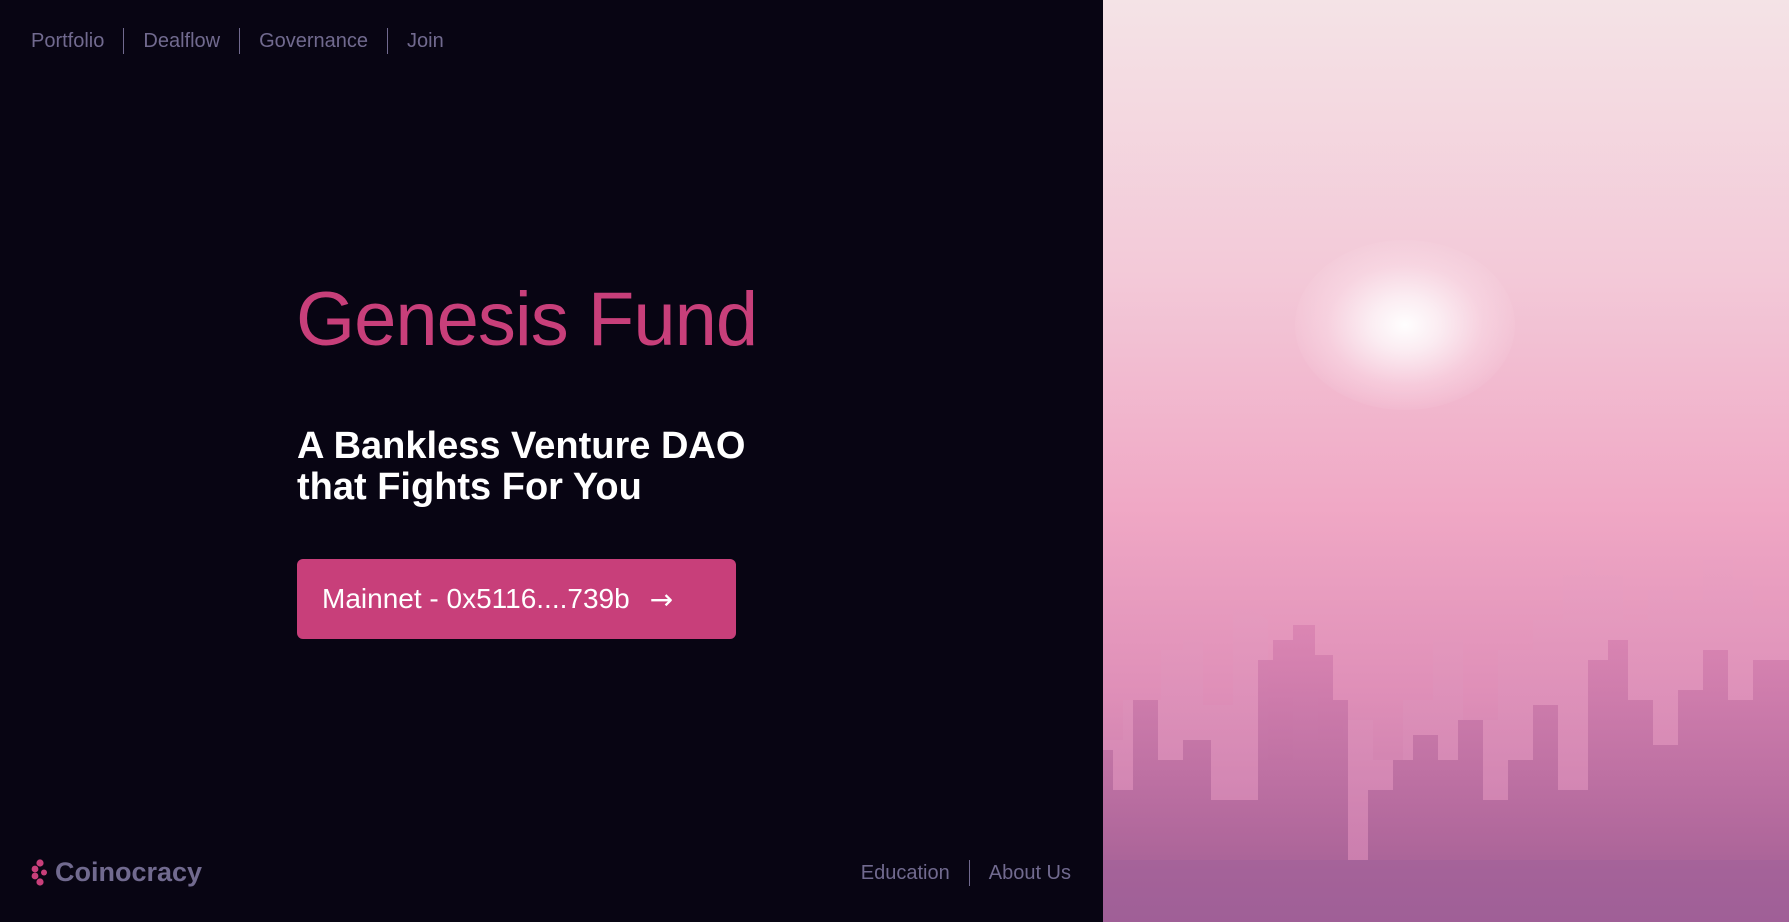  I want to click on page-title: Genesis Fund, so click(527, 319).